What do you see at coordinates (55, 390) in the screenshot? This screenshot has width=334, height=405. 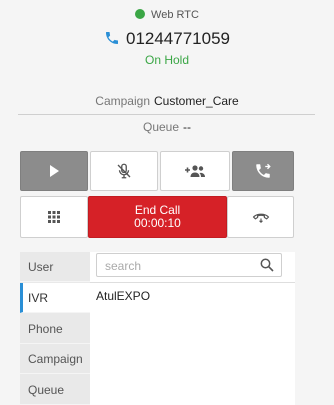 I see `tab-queue: Queue` at bounding box center [55, 390].